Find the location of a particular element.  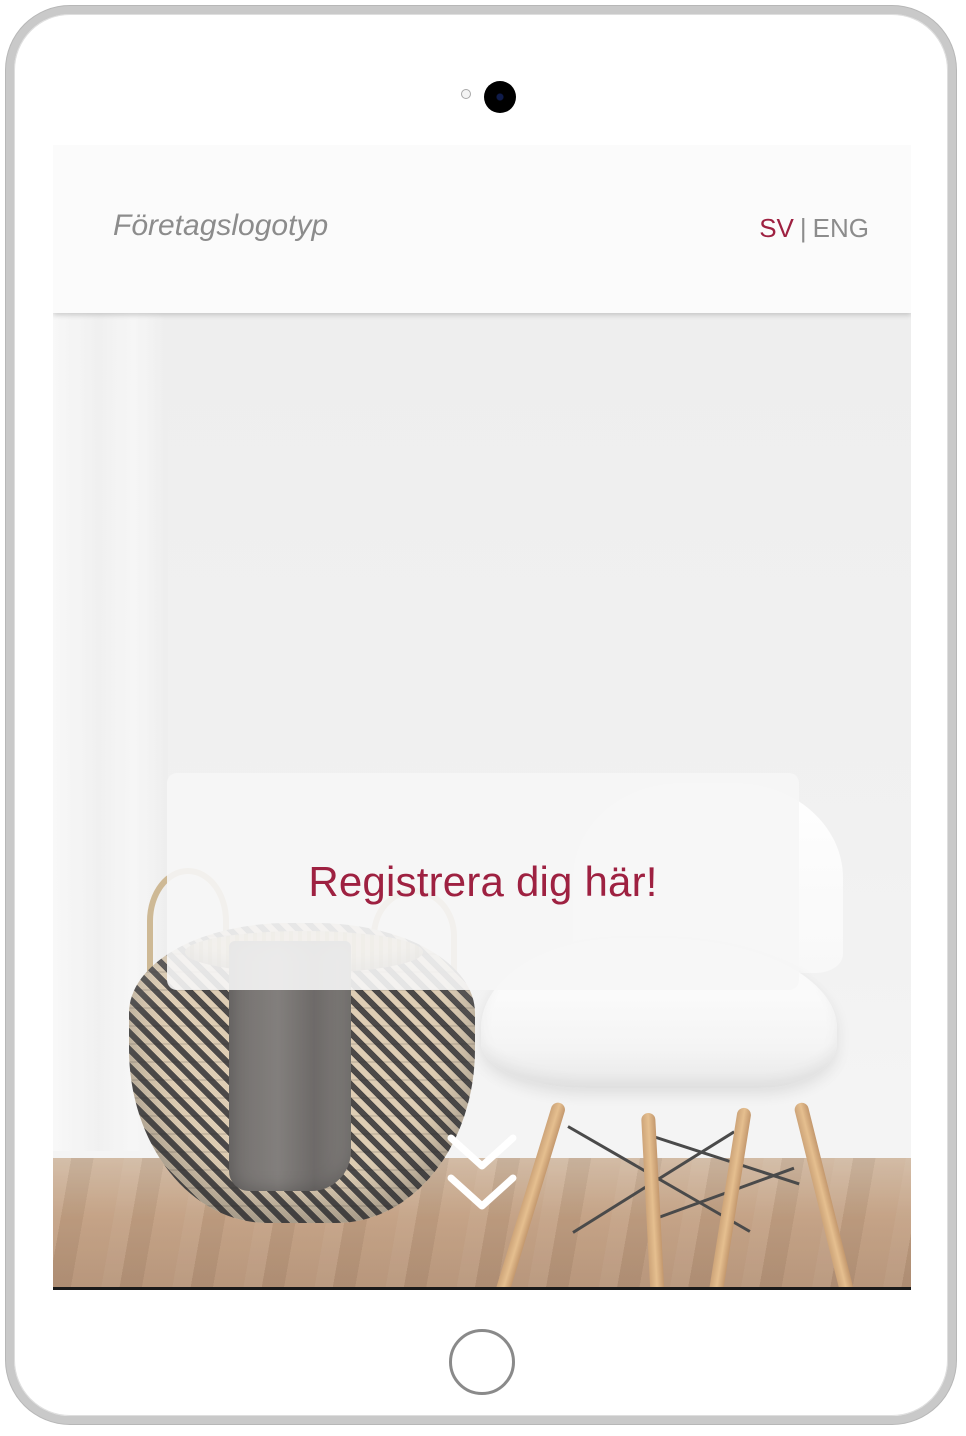

camera-icon is located at coordinates (500, 97).